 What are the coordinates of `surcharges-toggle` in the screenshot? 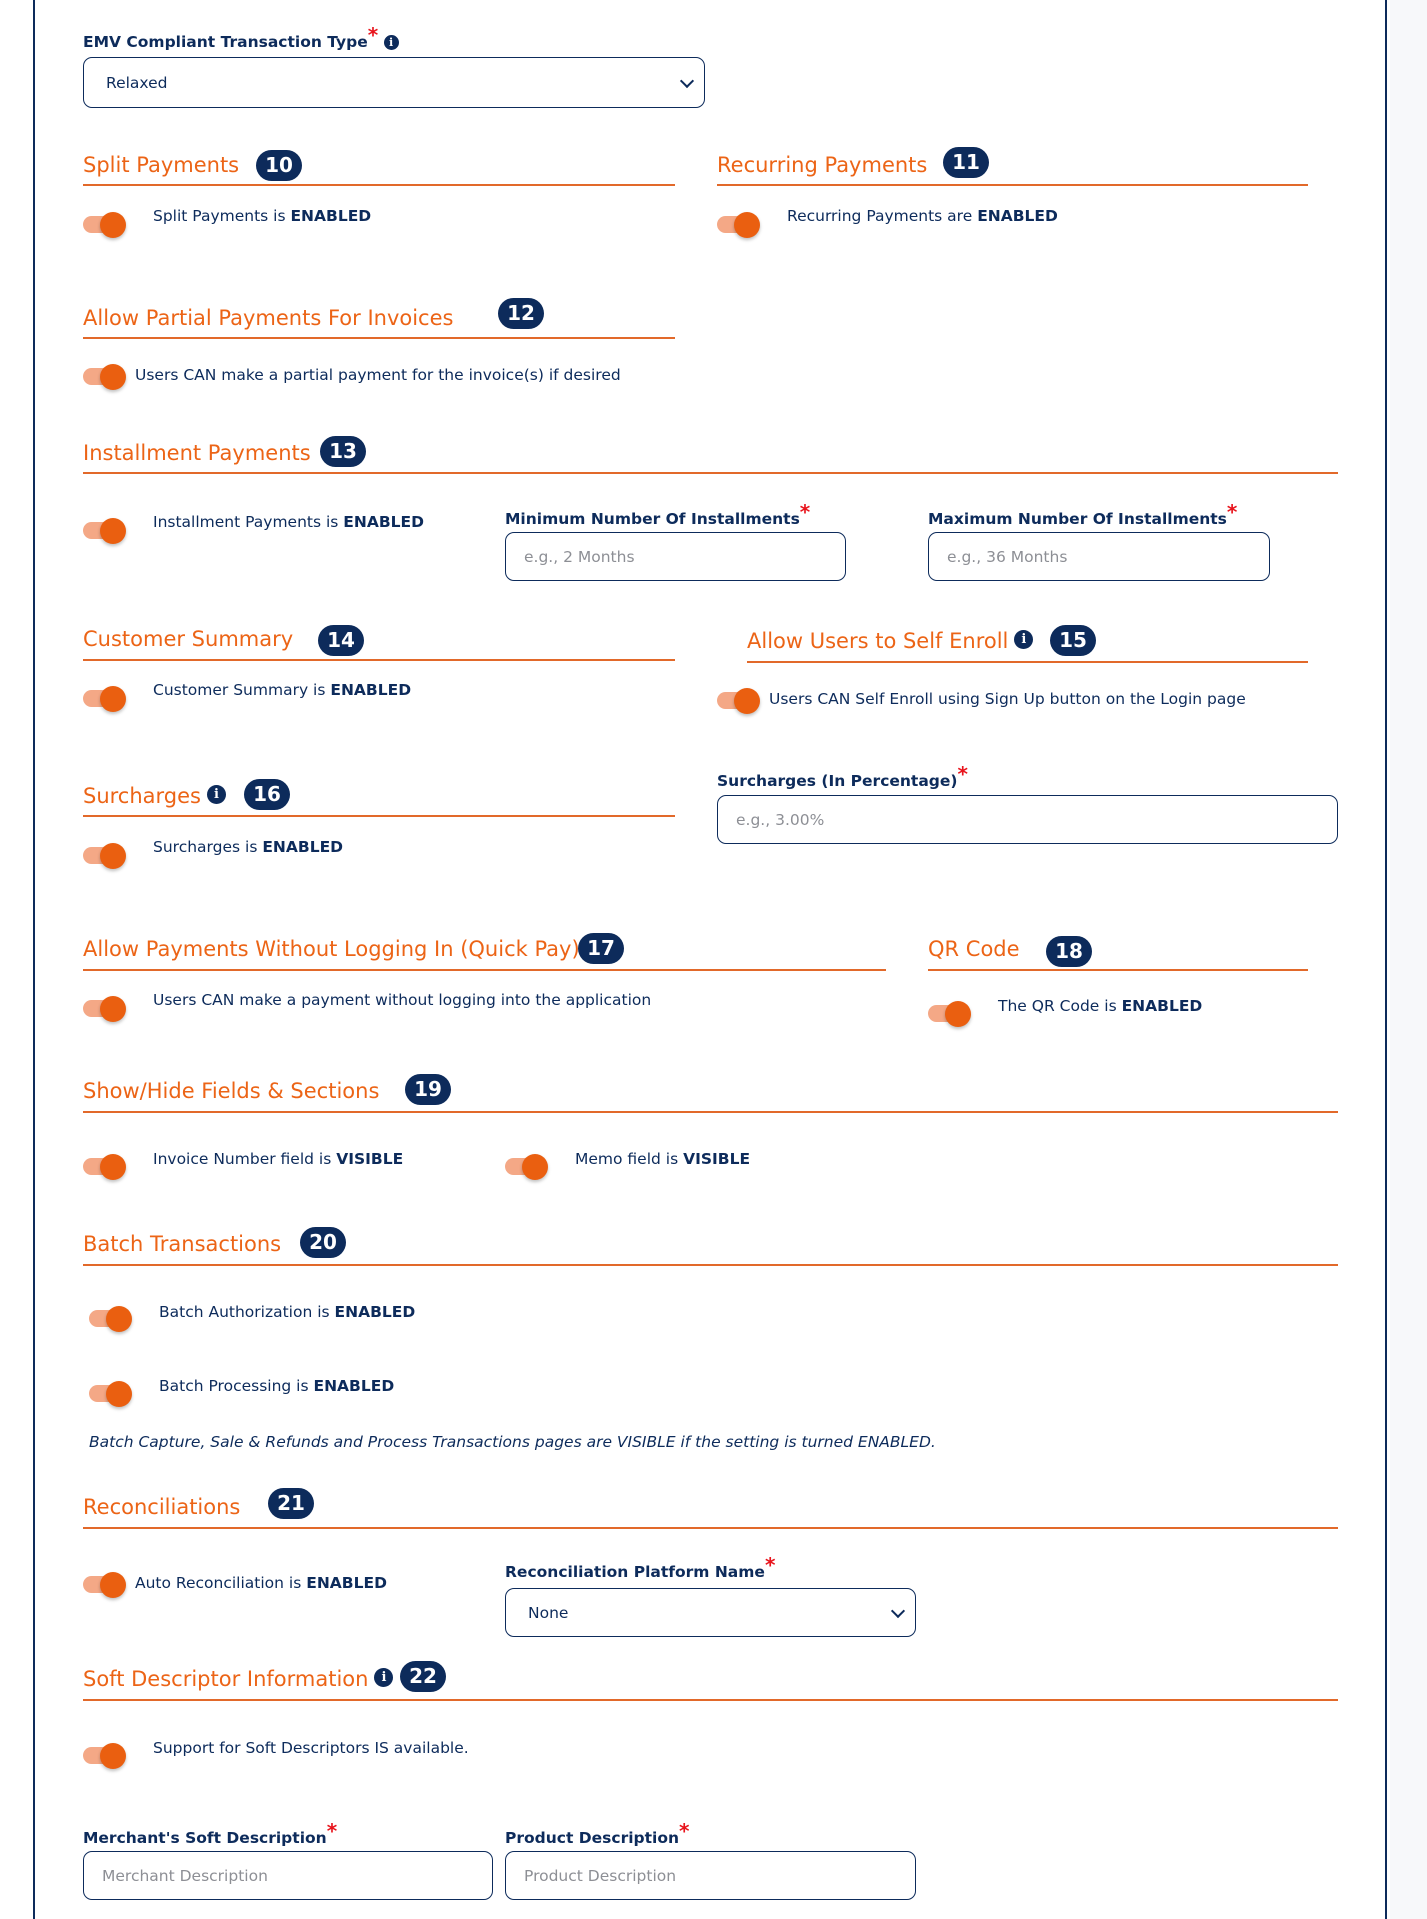 It's located at (105, 855).